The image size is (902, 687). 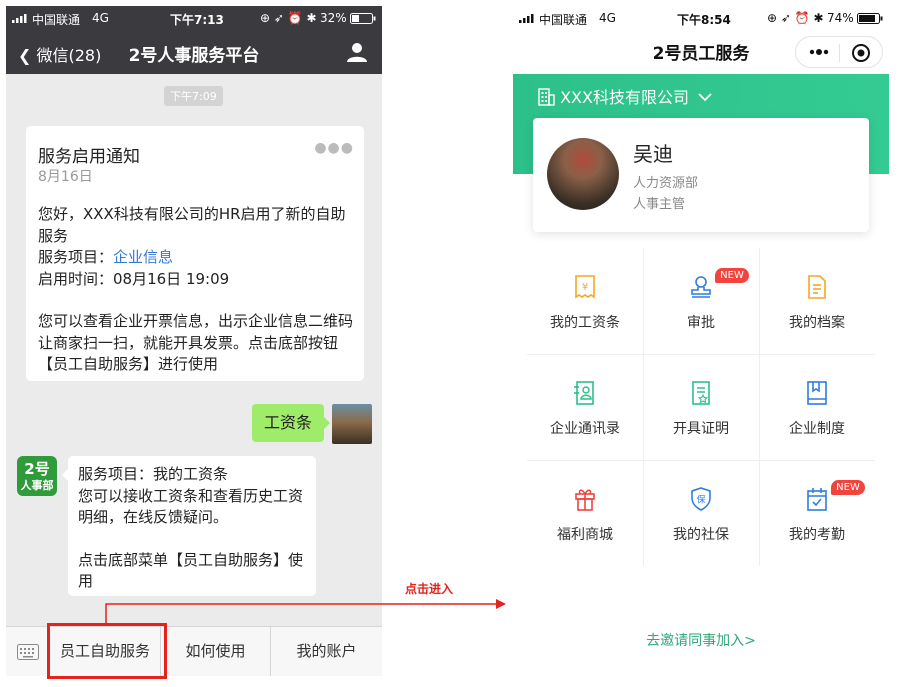 I want to click on click-hint-label: 点击进入, so click(x=429, y=589).